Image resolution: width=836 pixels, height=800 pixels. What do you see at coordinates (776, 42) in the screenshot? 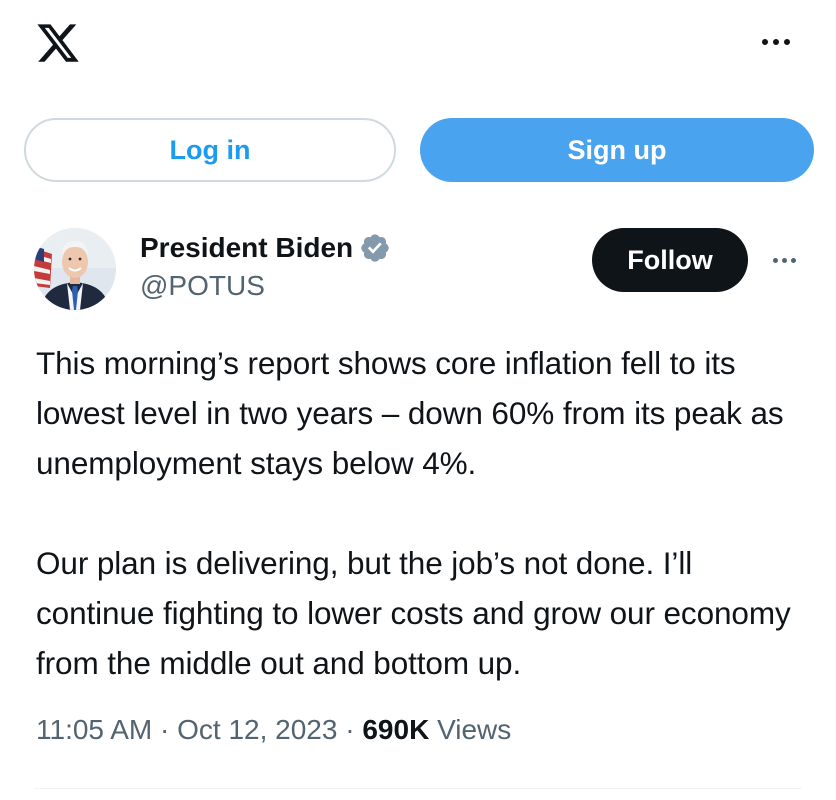
I see `more-options-icon` at bounding box center [776, 42].